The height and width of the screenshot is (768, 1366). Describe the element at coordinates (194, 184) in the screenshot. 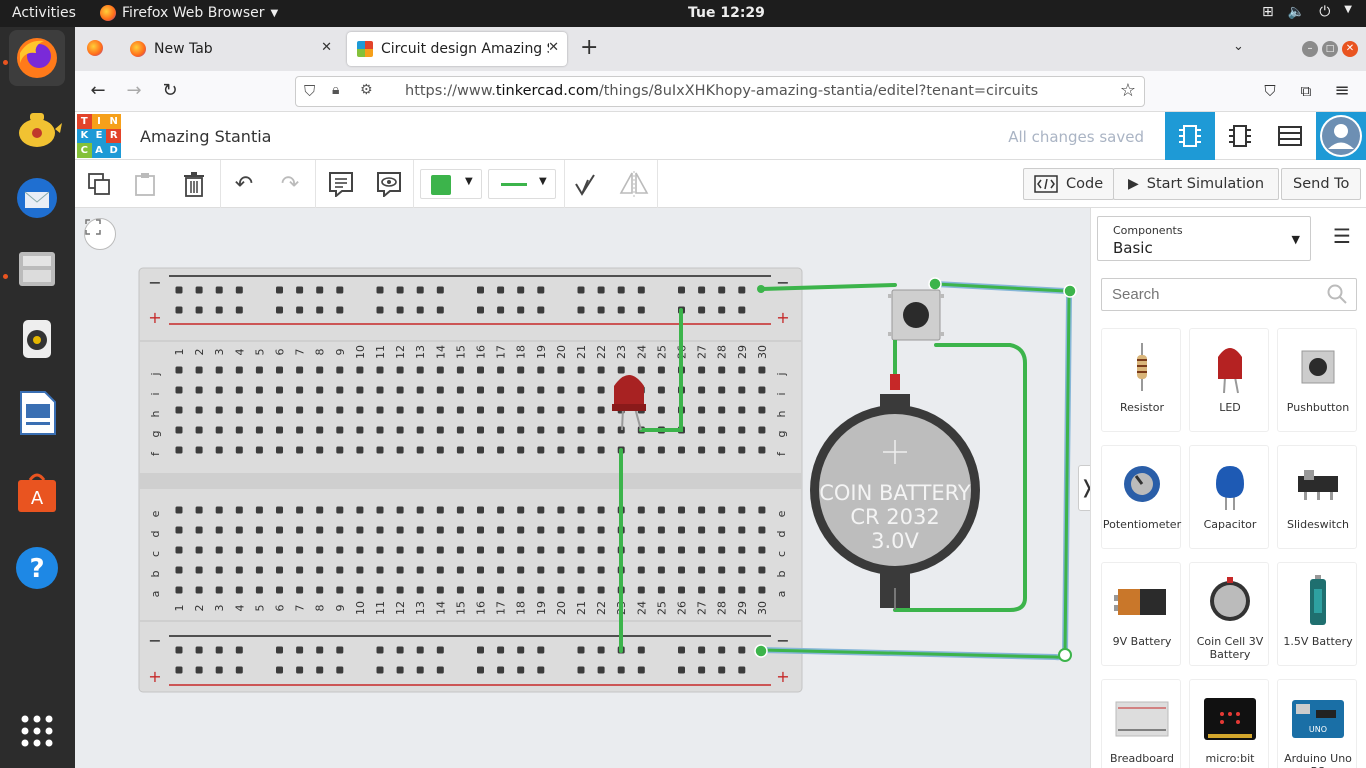

I see `delete-button` at that location.